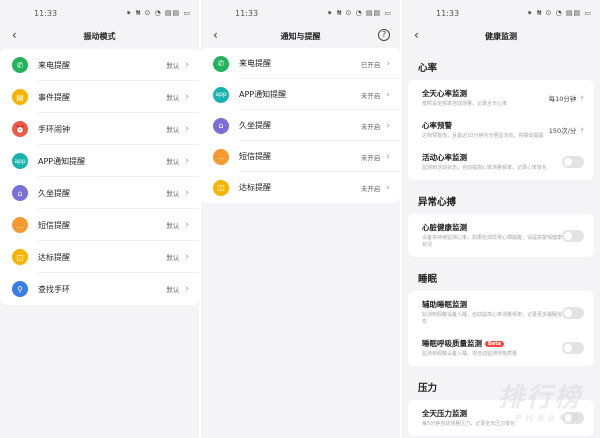 The image size is (600, 438). I want to click on section-heart-rate: 心率, so click(428, 68).